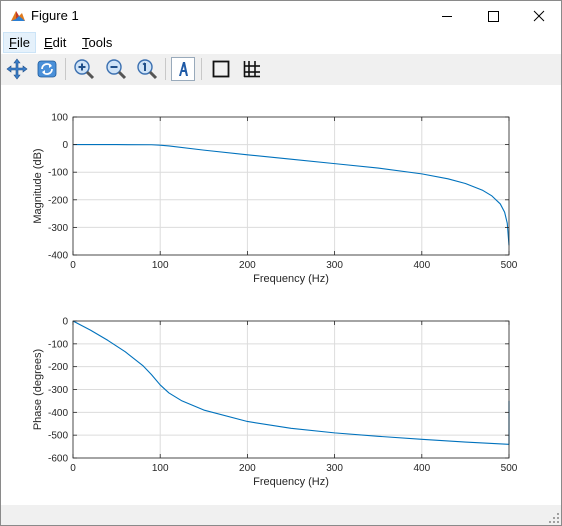  What do you see at coordinates (160, 468) in the screenshot?
I see `axes2-xtick-label: 100` at bounding box center [160, 468].